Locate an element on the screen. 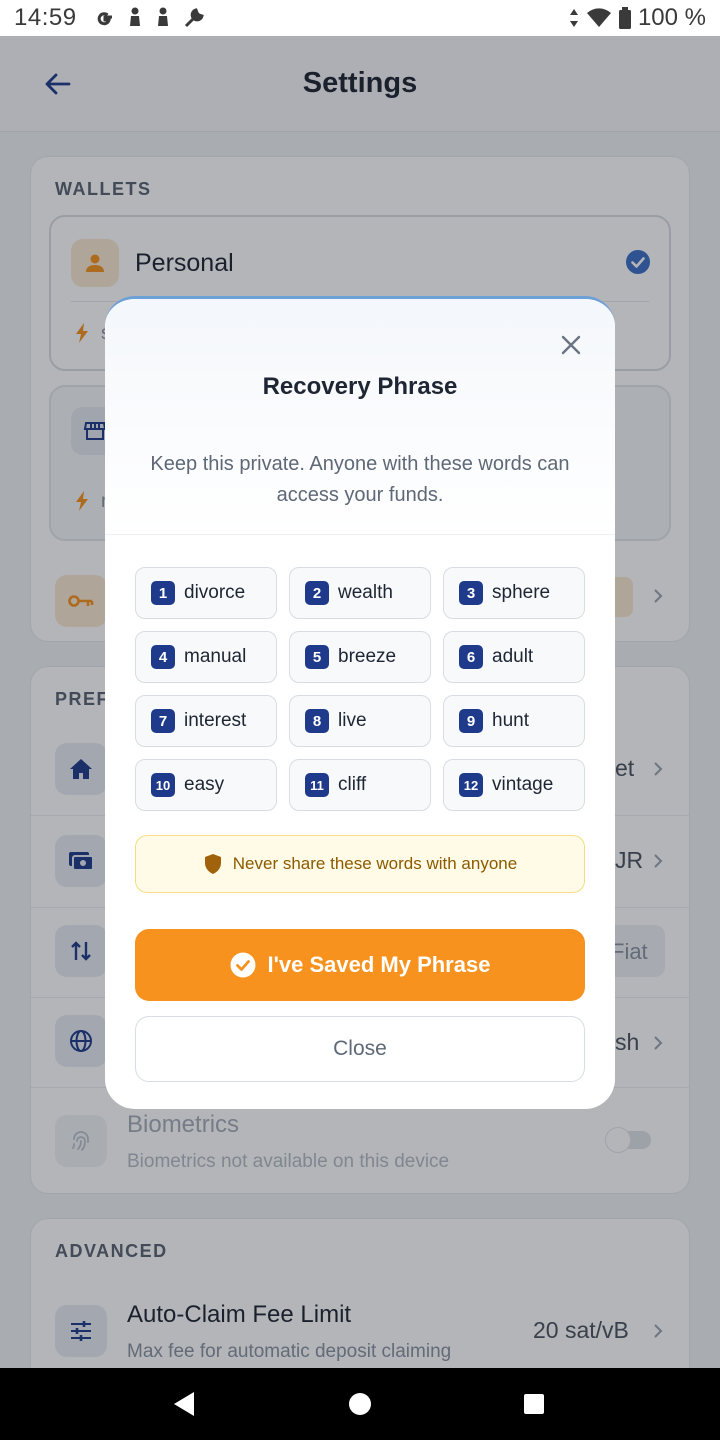  word-chip: 3 sphere is located at coordinates (514, 593).